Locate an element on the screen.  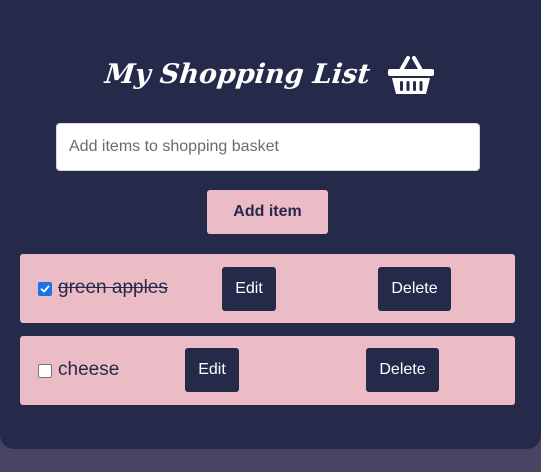
checkmark-icon is located at coordinates (45, 289).